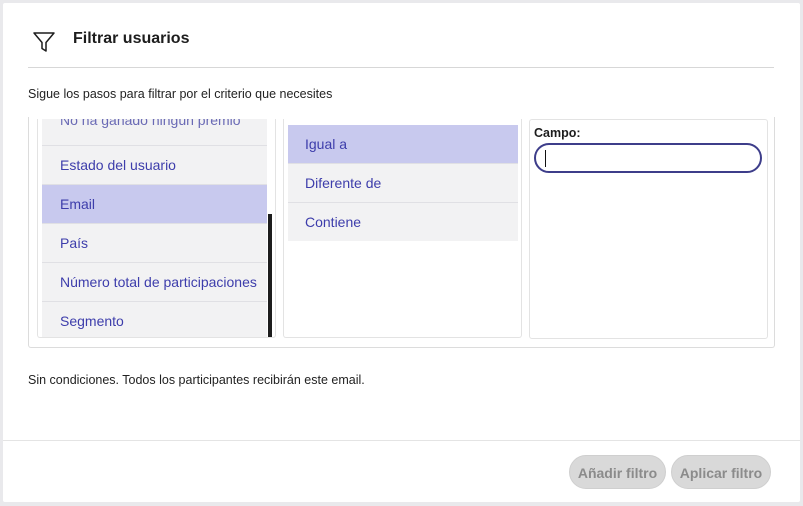 The height and width of the screenshot is (506, 803). I want to click on criteria-item-email: Email, so click(154, 204).